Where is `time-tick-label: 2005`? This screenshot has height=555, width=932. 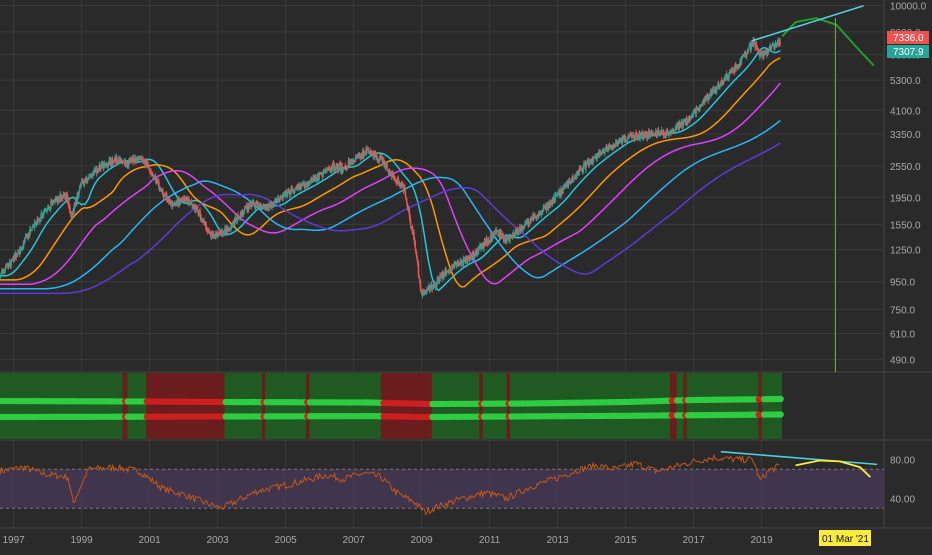 time-tick-label: 2005 is located at coordinates (285, 540).